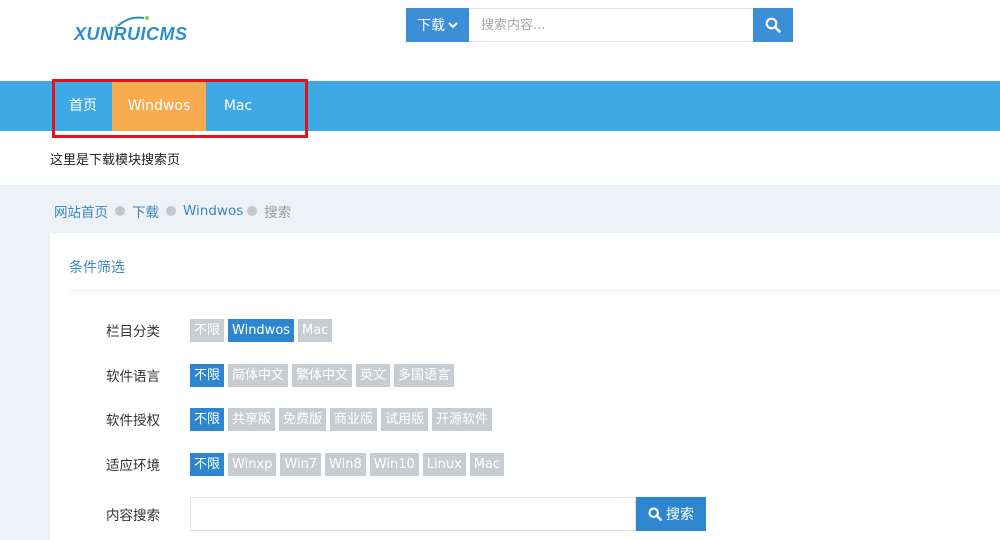 The width and height of the screenshot is (1000, 540). I want to click on filter-option: 开源软件, so click(462, 419).